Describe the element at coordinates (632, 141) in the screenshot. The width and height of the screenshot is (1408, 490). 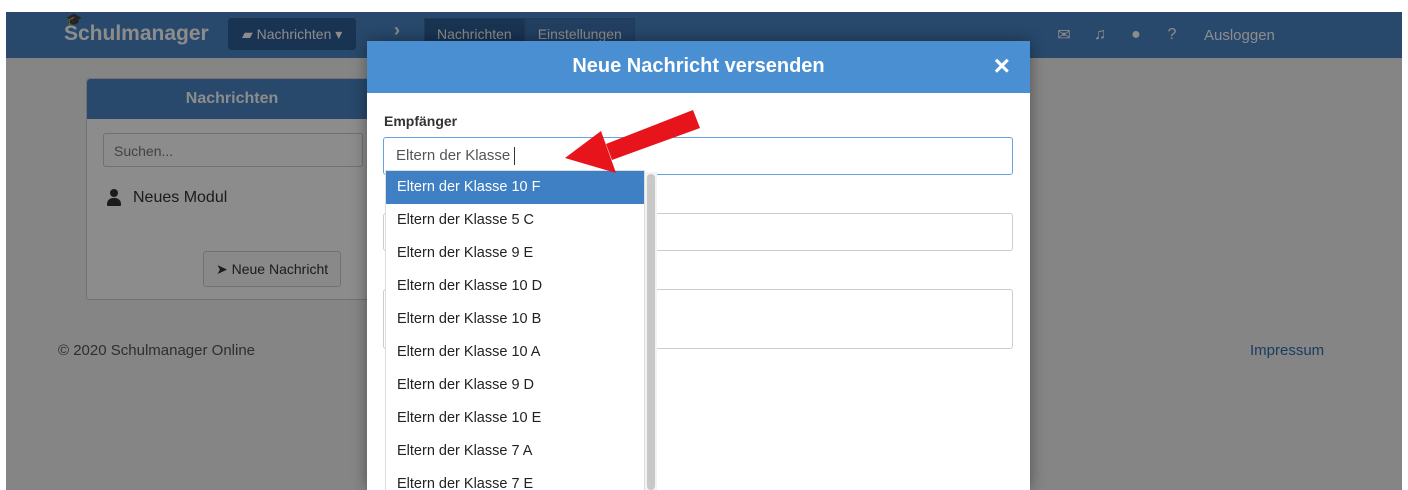
I see `annotation-arrow-icon` at that location.